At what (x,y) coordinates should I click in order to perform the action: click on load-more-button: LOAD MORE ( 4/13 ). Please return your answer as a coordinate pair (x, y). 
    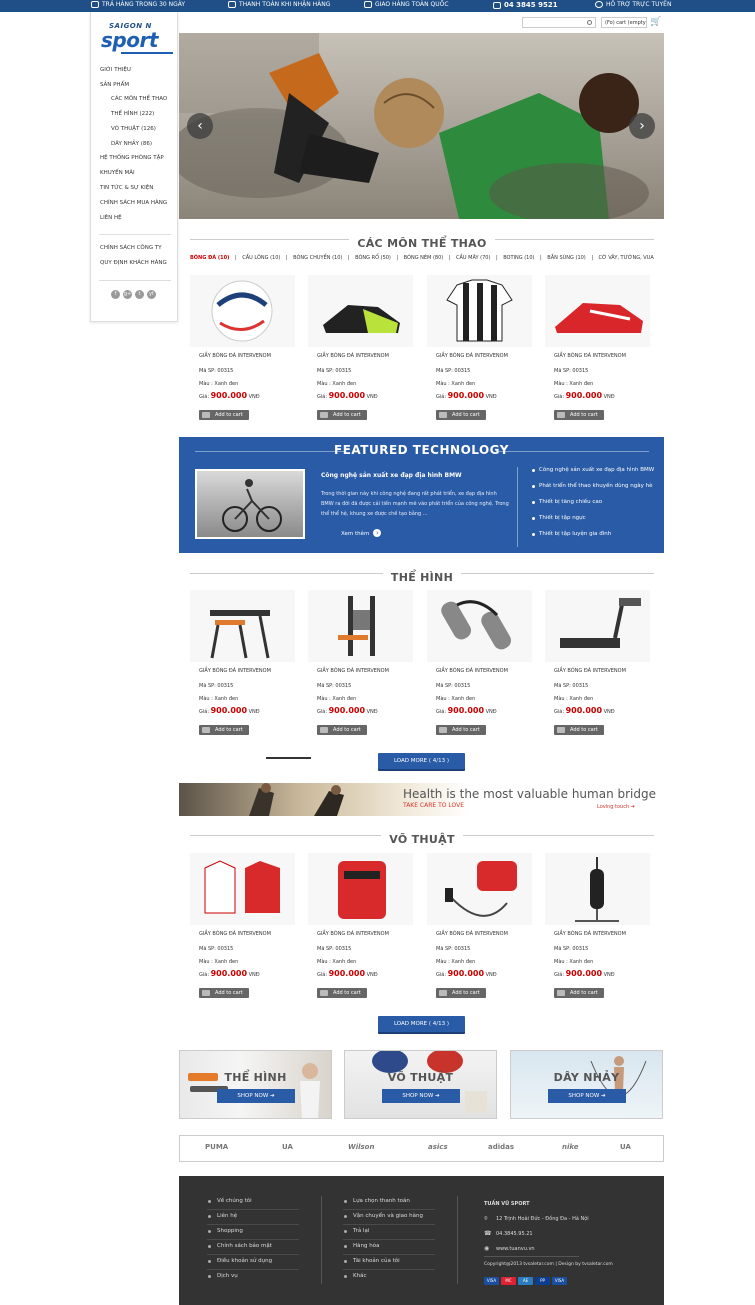
    Looking at the image, I should click on (421, 761).